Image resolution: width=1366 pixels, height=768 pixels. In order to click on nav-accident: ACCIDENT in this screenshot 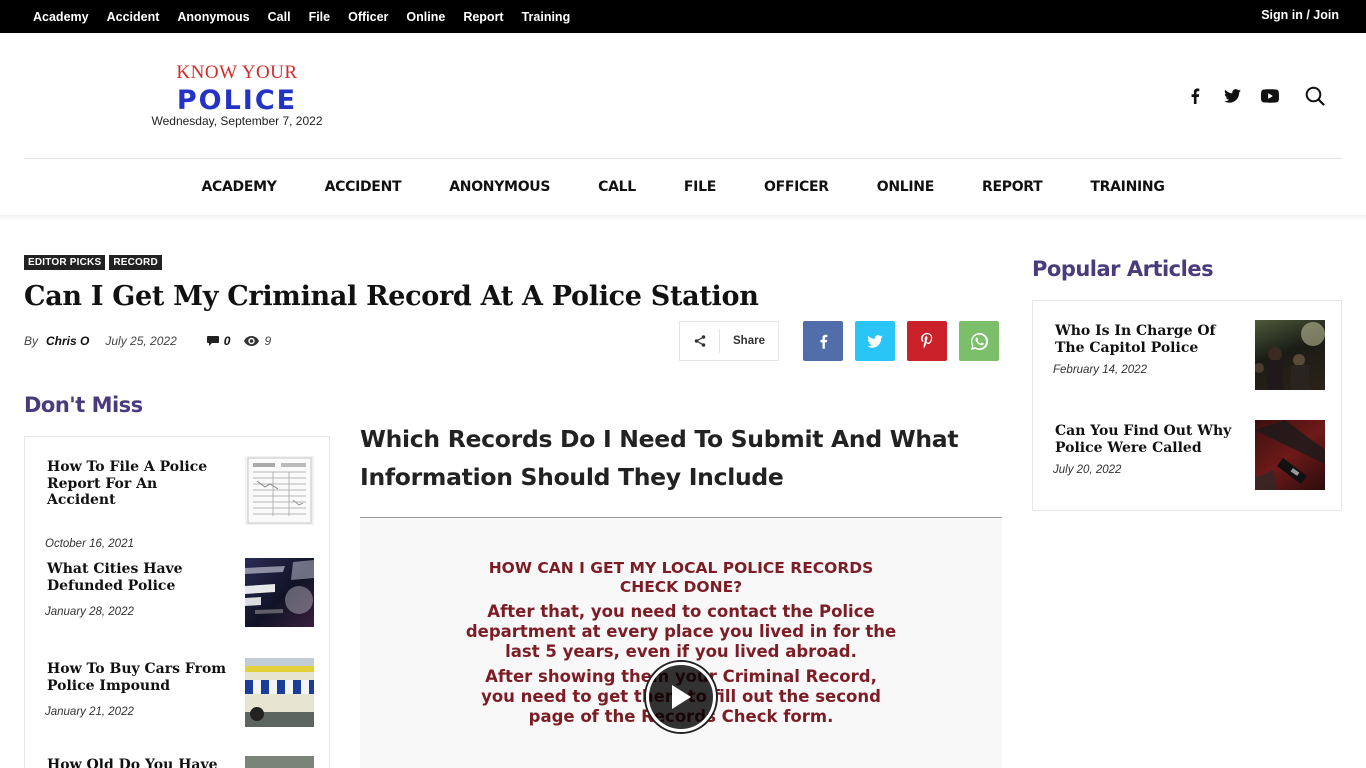, I will do `click(363, 187)`.